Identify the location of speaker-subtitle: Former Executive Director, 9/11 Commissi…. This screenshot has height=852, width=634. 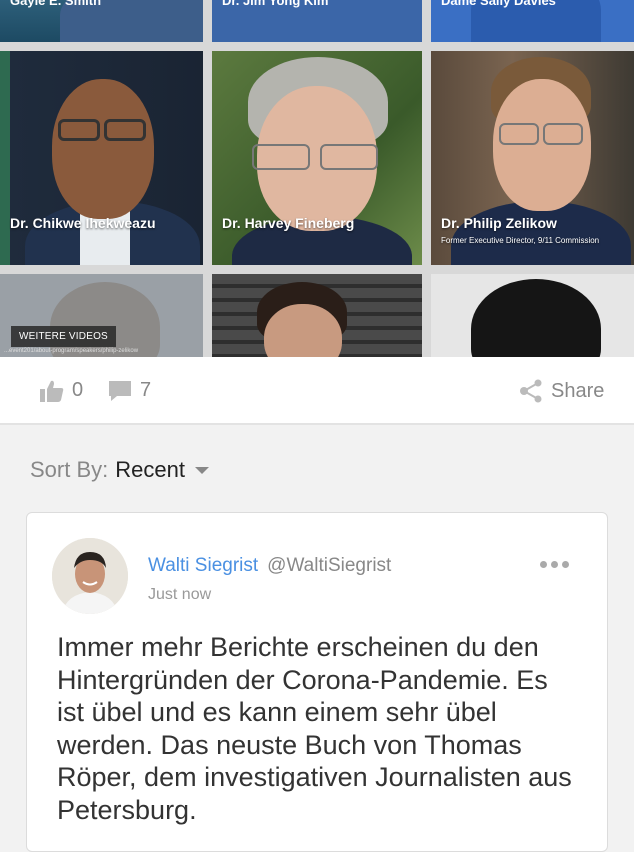
(520, 240).